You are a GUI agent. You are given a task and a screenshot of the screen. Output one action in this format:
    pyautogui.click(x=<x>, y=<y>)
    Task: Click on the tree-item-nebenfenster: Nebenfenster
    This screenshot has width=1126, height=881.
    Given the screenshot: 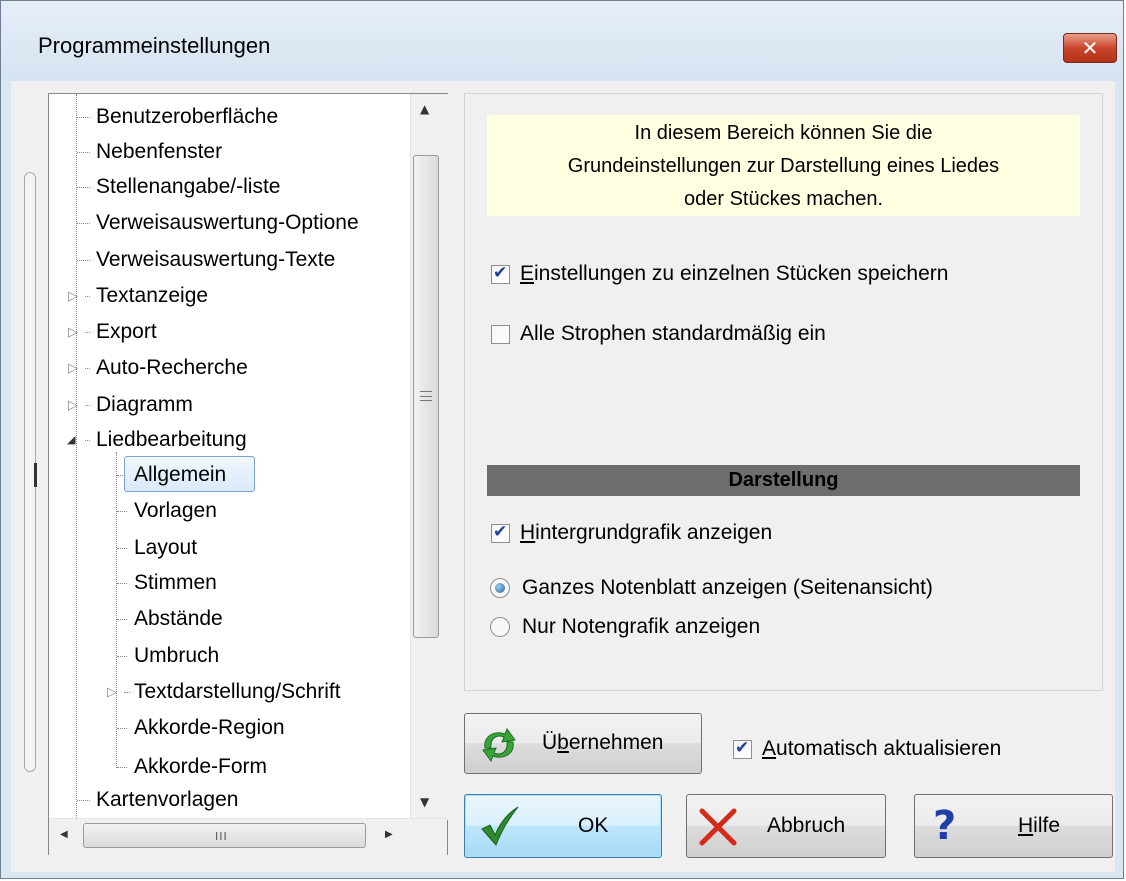 What is the action you would take?
    pyautogui.click(x=159, y=152)
    